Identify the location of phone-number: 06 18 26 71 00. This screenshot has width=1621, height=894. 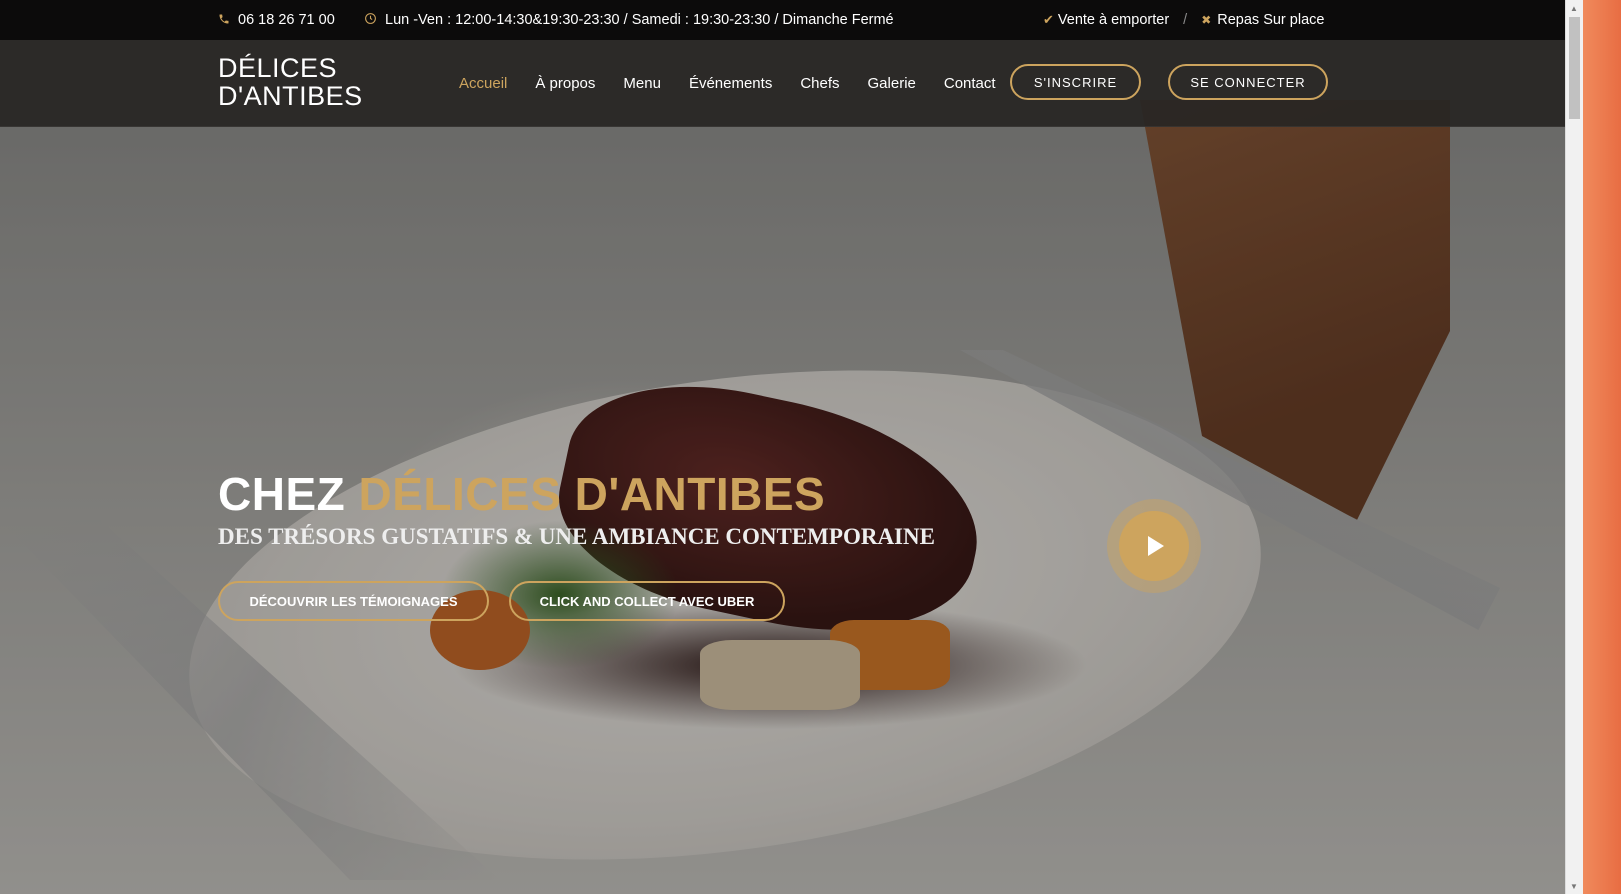
(286, 20).